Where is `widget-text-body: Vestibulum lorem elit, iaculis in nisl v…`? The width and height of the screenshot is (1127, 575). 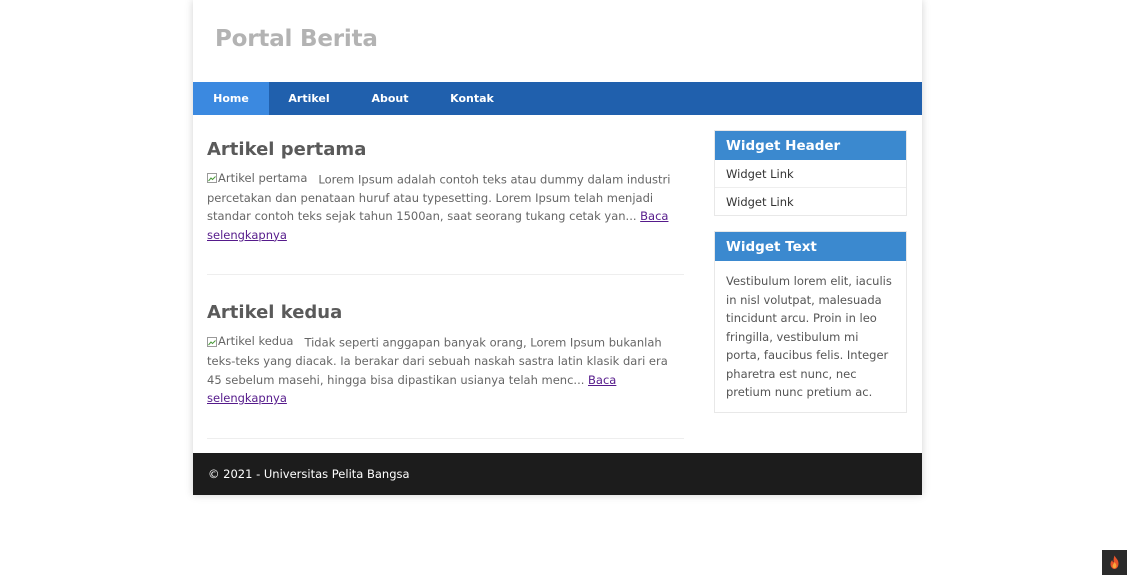
widget-text-body: Vestibulum lorem elit, iaculis in nisl v… is located at coordinates (809, 336).